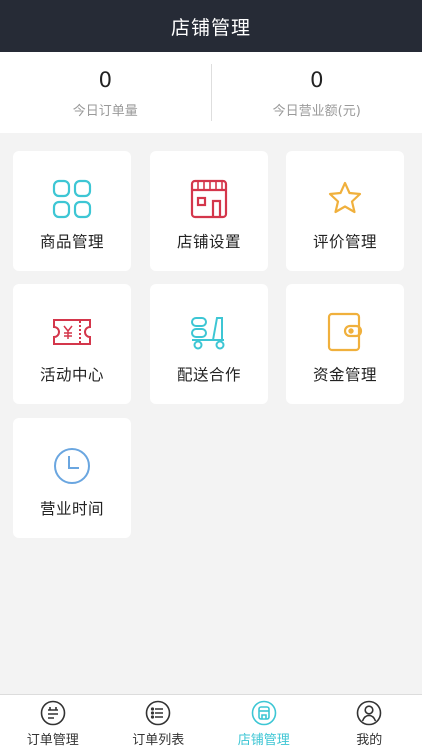 The image size is (422, 750). Describe the element at coordinates (317, 80) in the screenshot. I see `revenue-amount: 0` at that location.